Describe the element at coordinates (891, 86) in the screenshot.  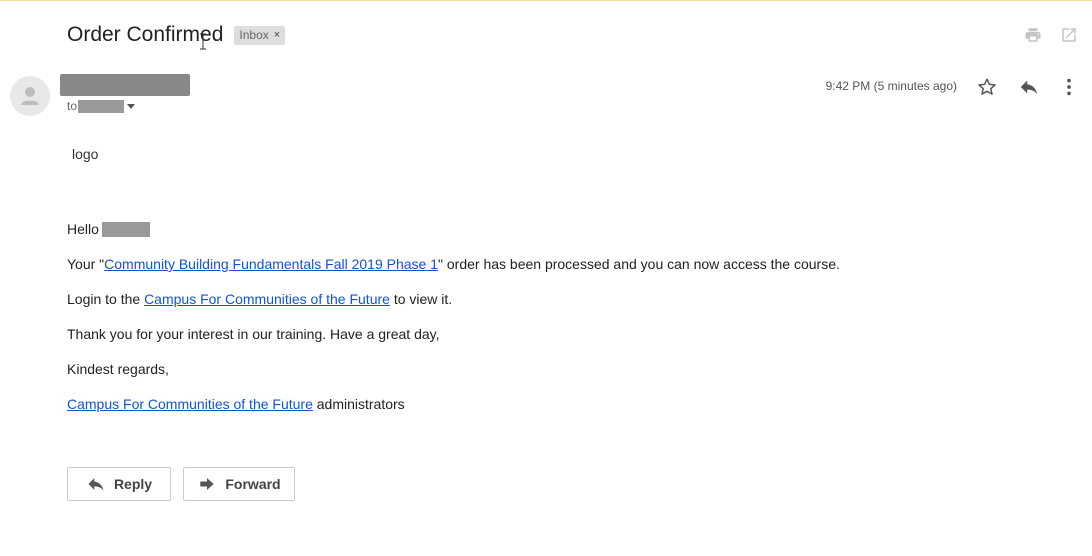
I see `message-timestamp: 9:42 PM (5 minutes ago)` at that location.